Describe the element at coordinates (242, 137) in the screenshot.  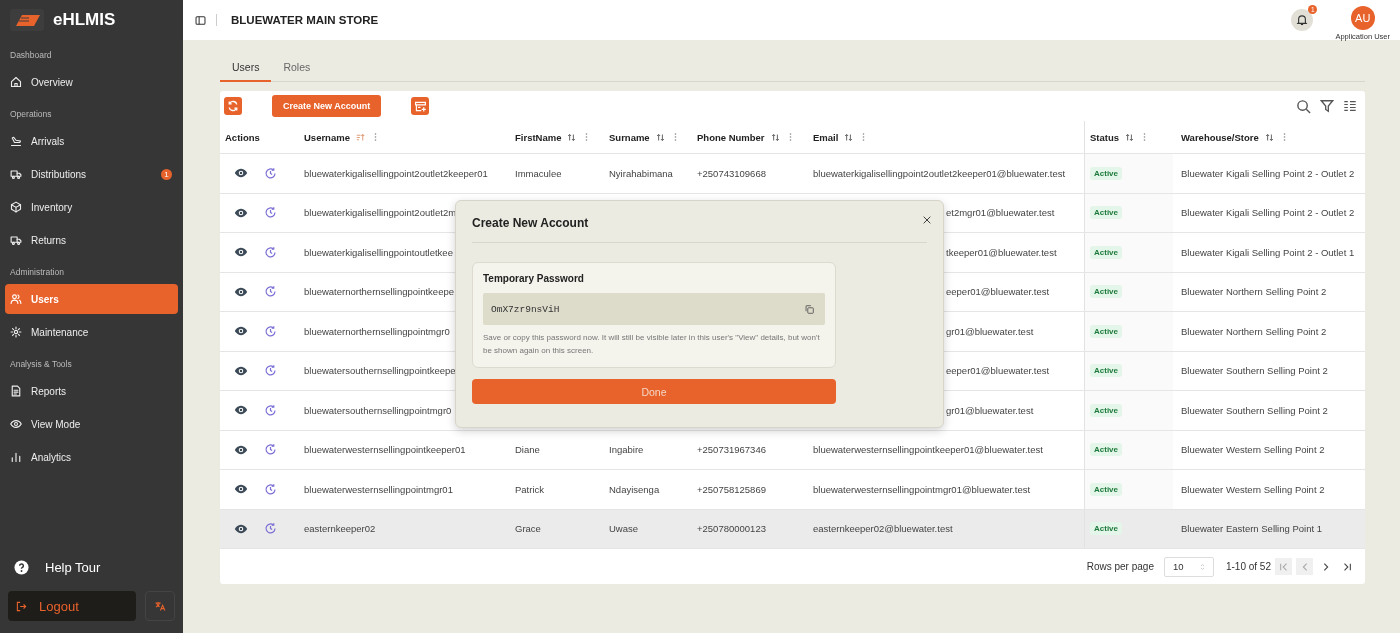
I see `column-header: Actions` at that location.